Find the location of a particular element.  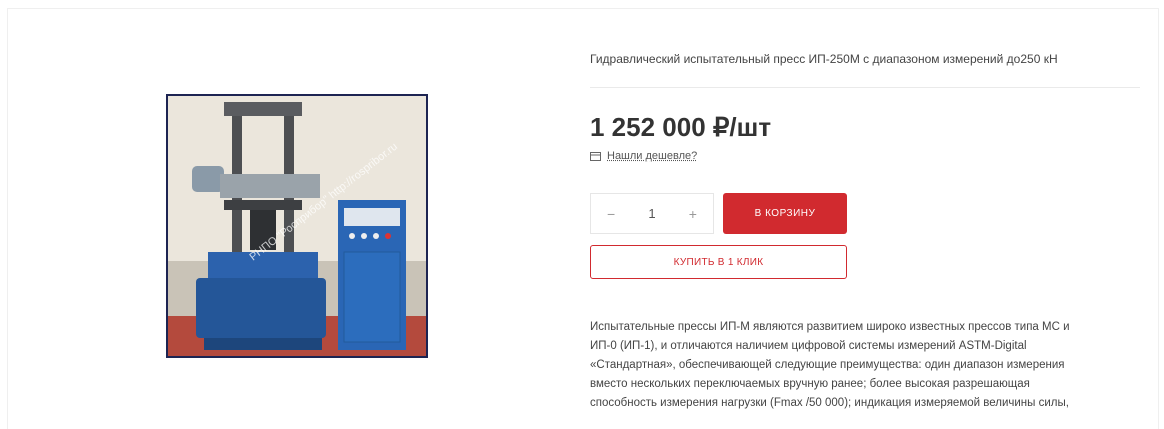

press-machine-illustration: РНПО "Росприбор" http://rospribor.ru is located at coordinates (297, 226).